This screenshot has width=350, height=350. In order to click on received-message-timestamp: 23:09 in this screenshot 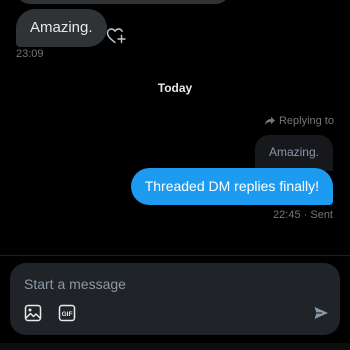, I will do `click(30, 54)`.